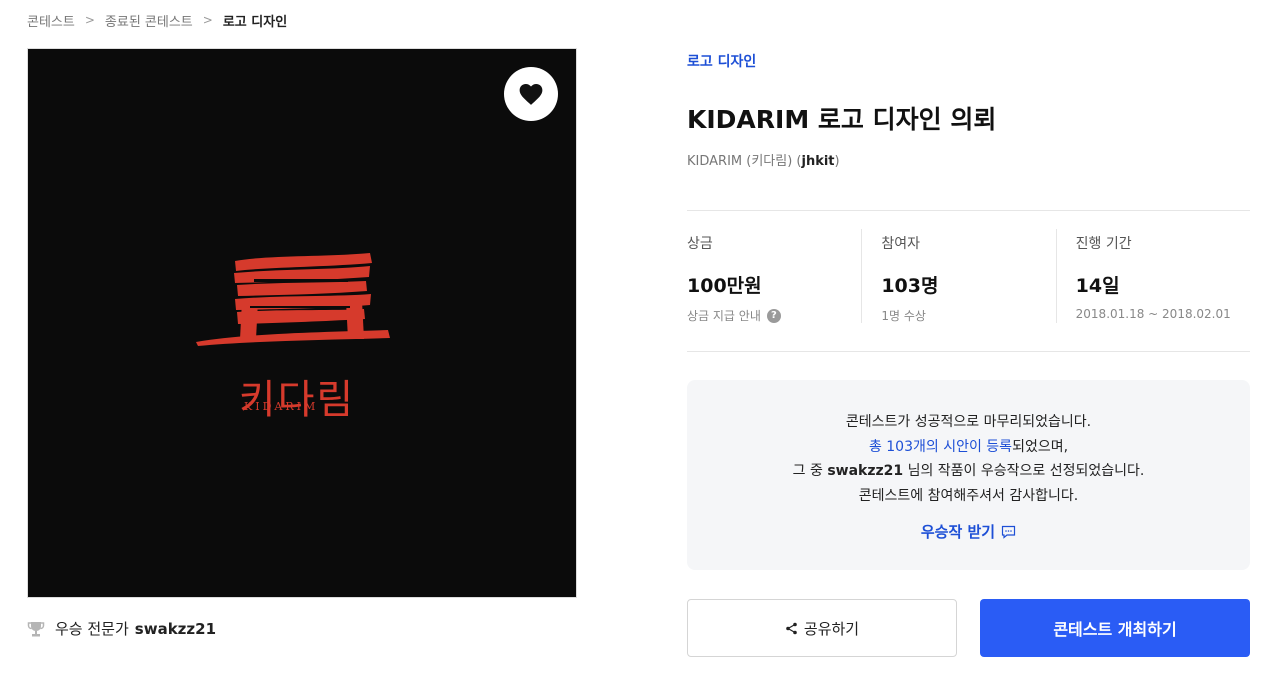  Describe the element at coordinates (837, 161) in the screenshot. I see `host-paren: )` at that location.